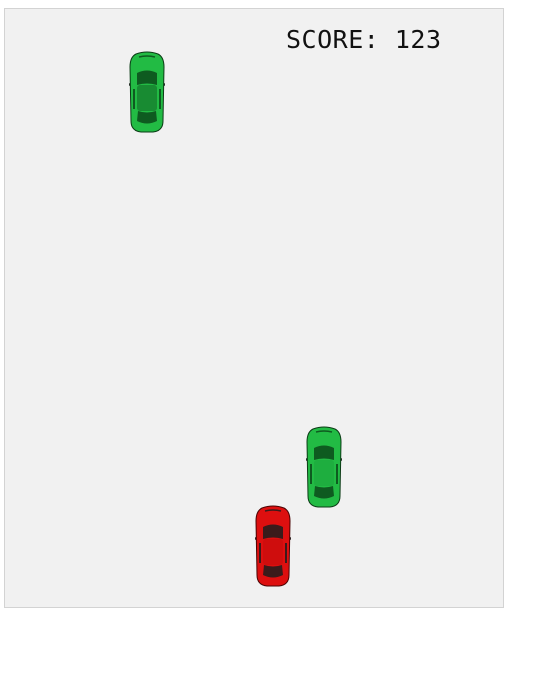 The image size is (551, 682). I want to click on player-car, so click(273, 546).